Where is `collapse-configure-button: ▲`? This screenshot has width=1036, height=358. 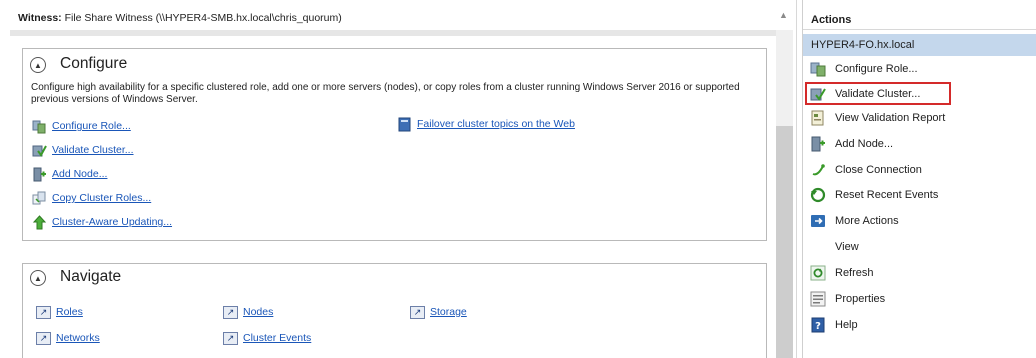 collapse-configure-button: ▲ is located at coordinates (38, 65).